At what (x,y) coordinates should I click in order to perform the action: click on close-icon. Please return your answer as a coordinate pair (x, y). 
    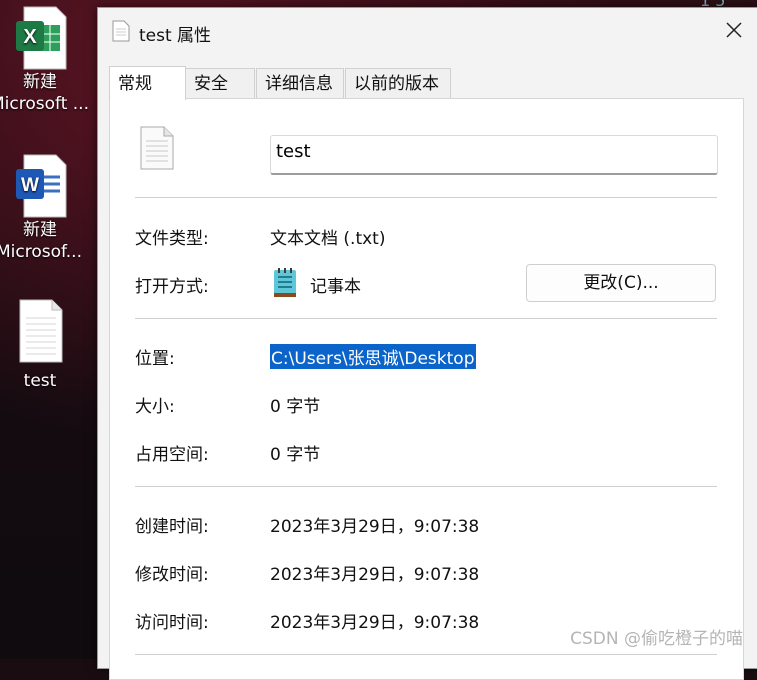
    Looking at the image, I should click on (734, 30).